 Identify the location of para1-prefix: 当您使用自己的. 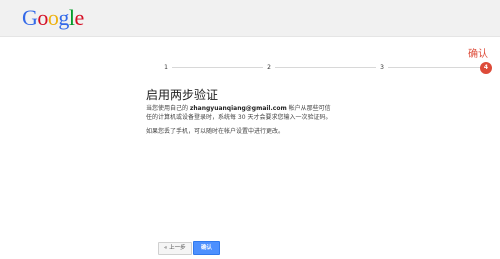
(168, 108).